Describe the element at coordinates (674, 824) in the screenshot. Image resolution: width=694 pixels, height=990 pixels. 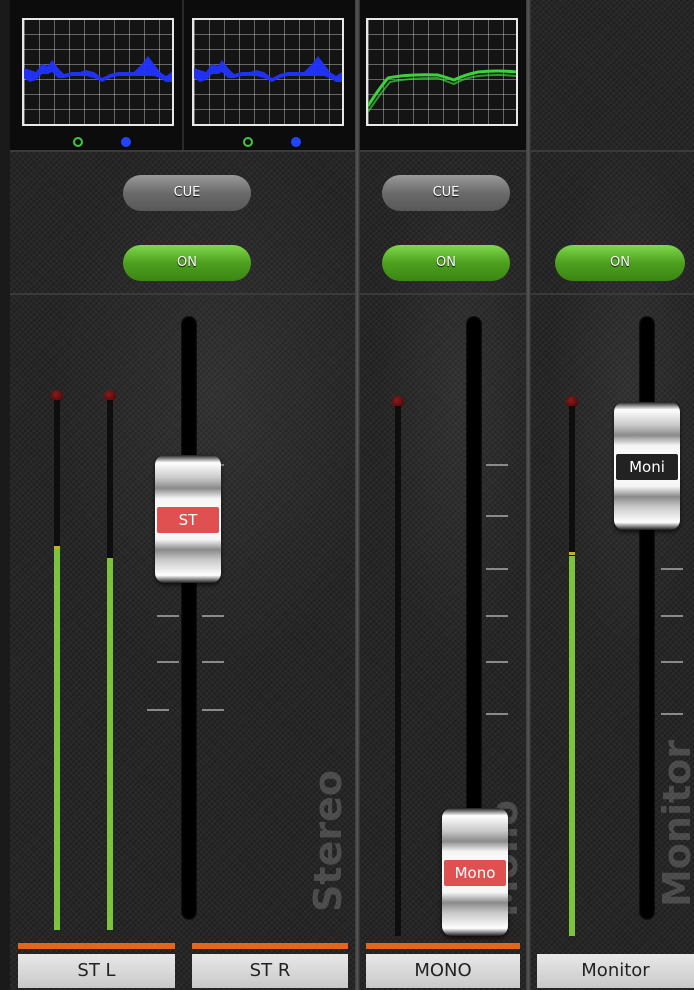
I see `strip-title: Monitor` at that location.